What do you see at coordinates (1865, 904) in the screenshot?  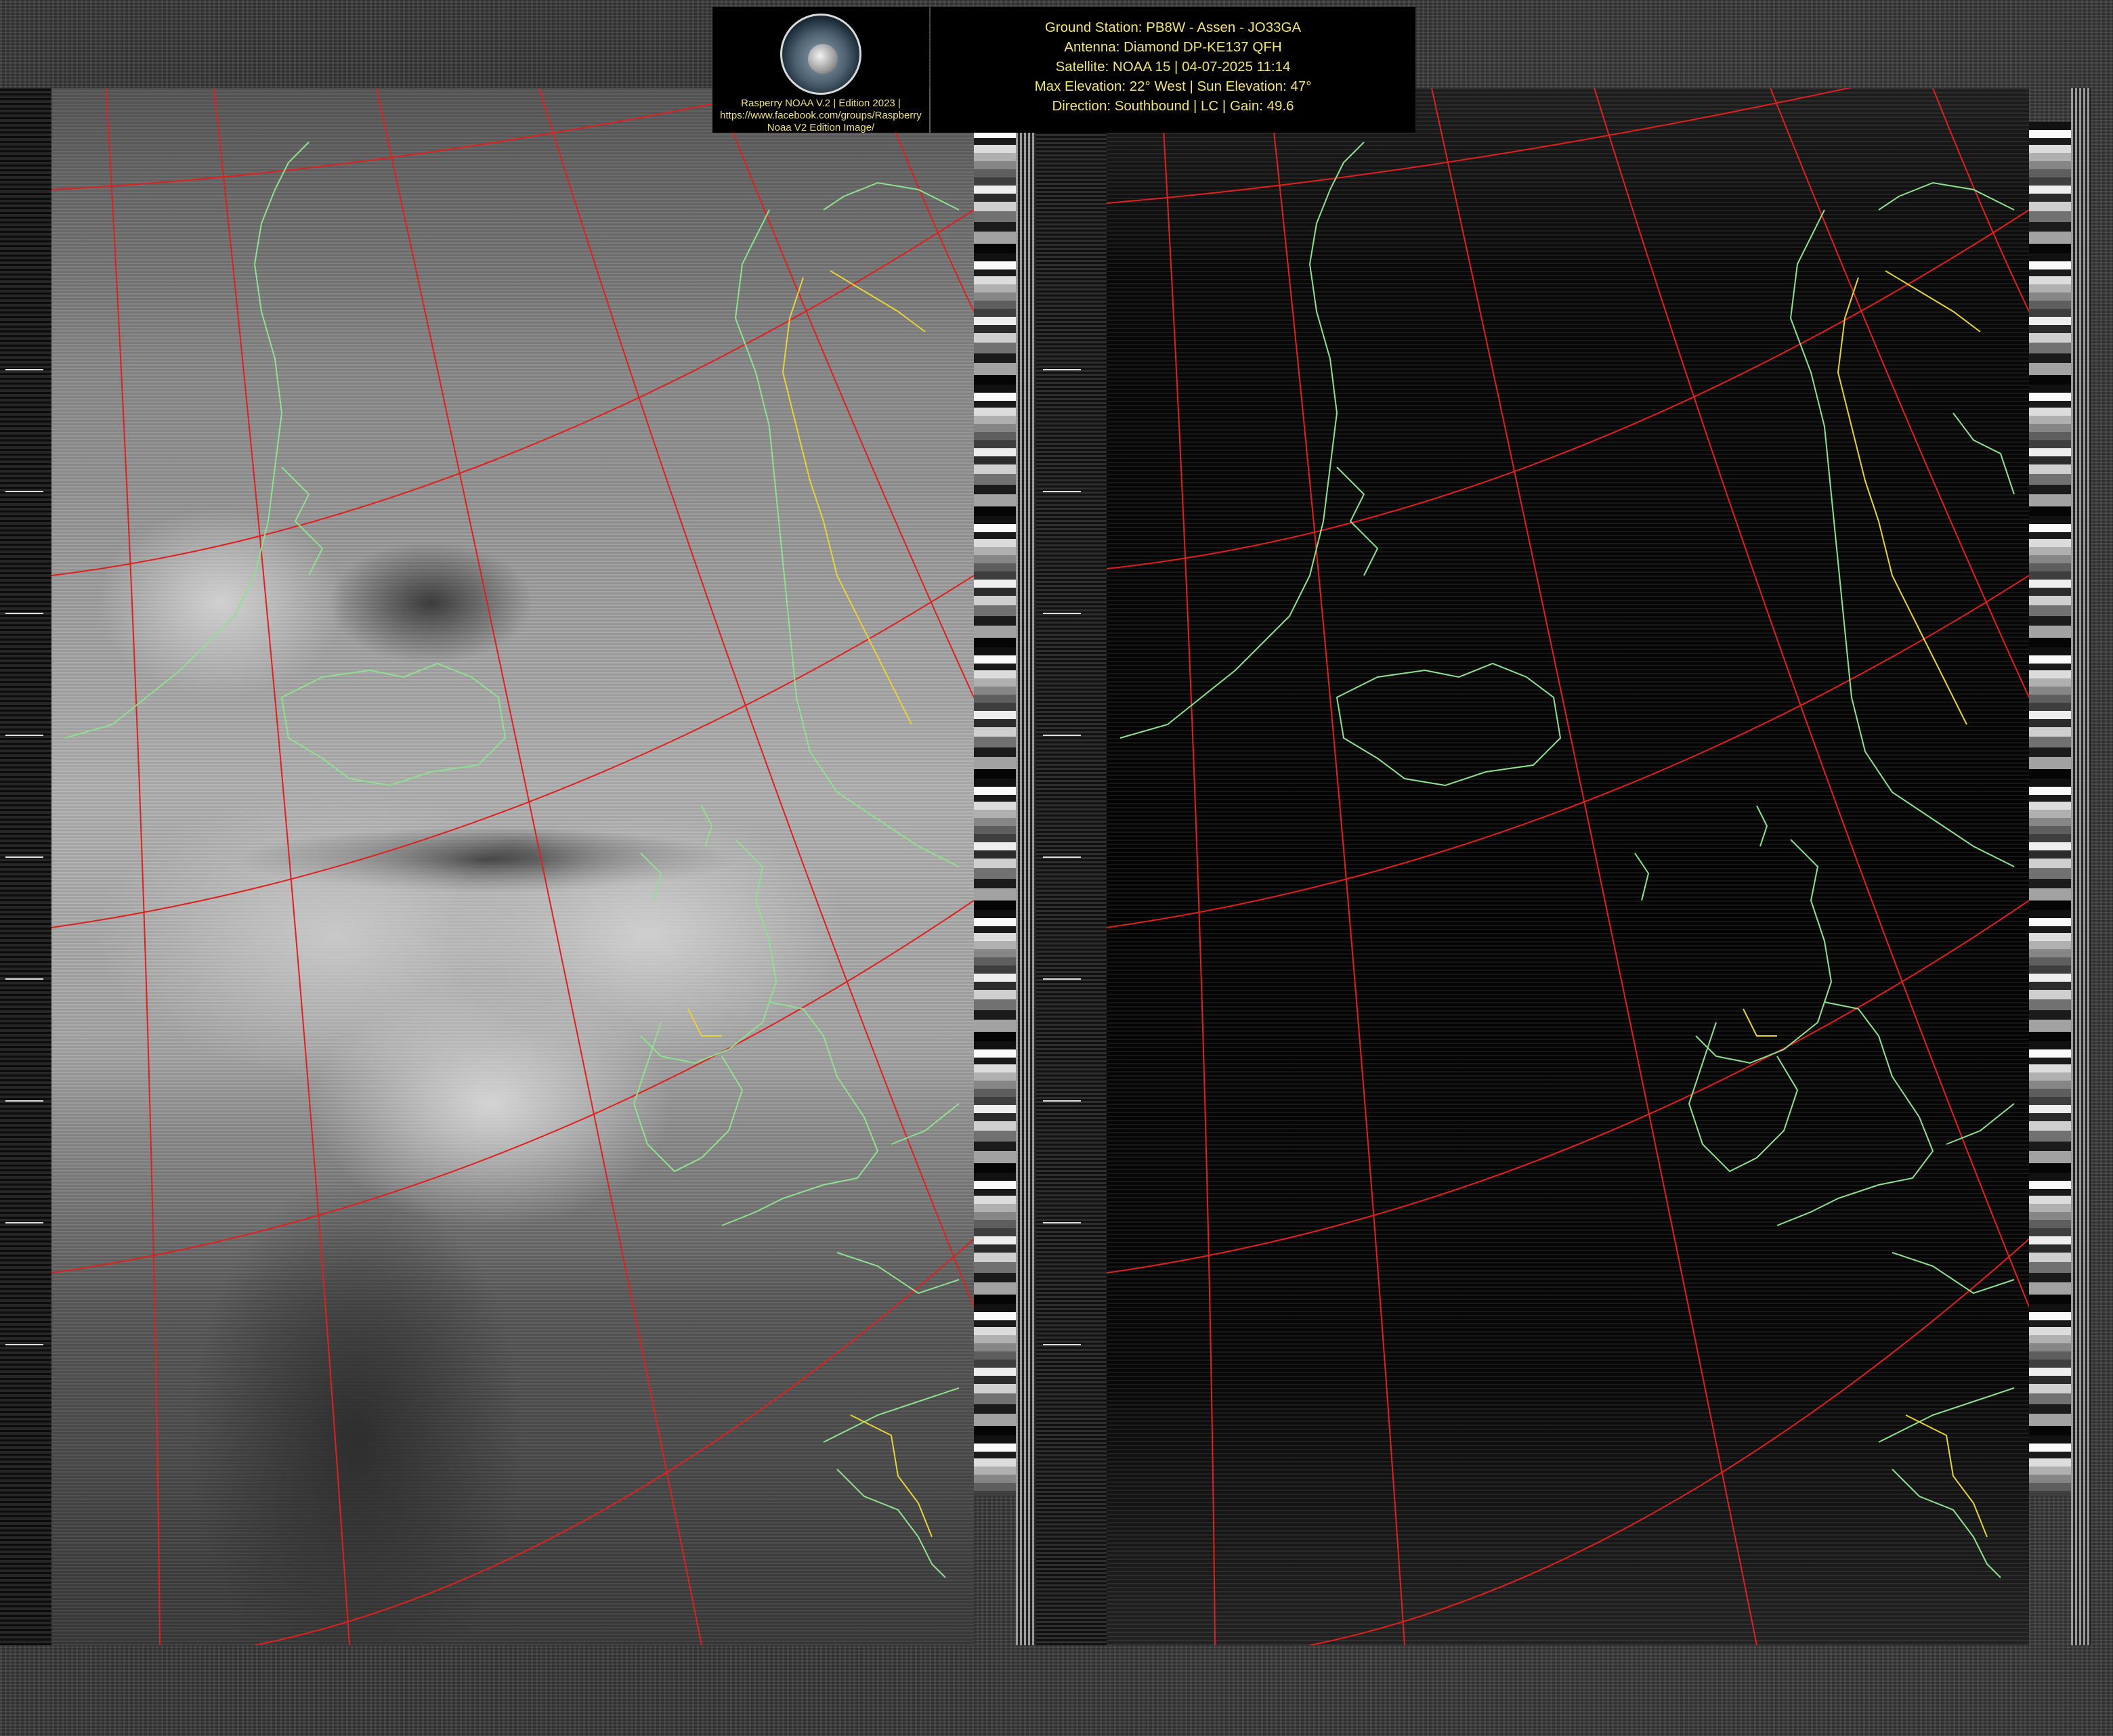 I see `channel-b-borders` at bounding box center [1865, 904].